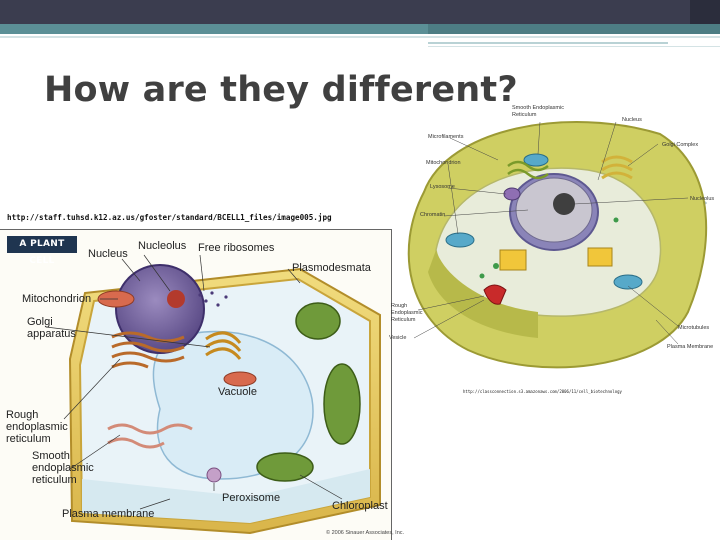  Describe the element at coordinates (574, 29) in the screenshot. I see `slide-accent-notch` at that location.